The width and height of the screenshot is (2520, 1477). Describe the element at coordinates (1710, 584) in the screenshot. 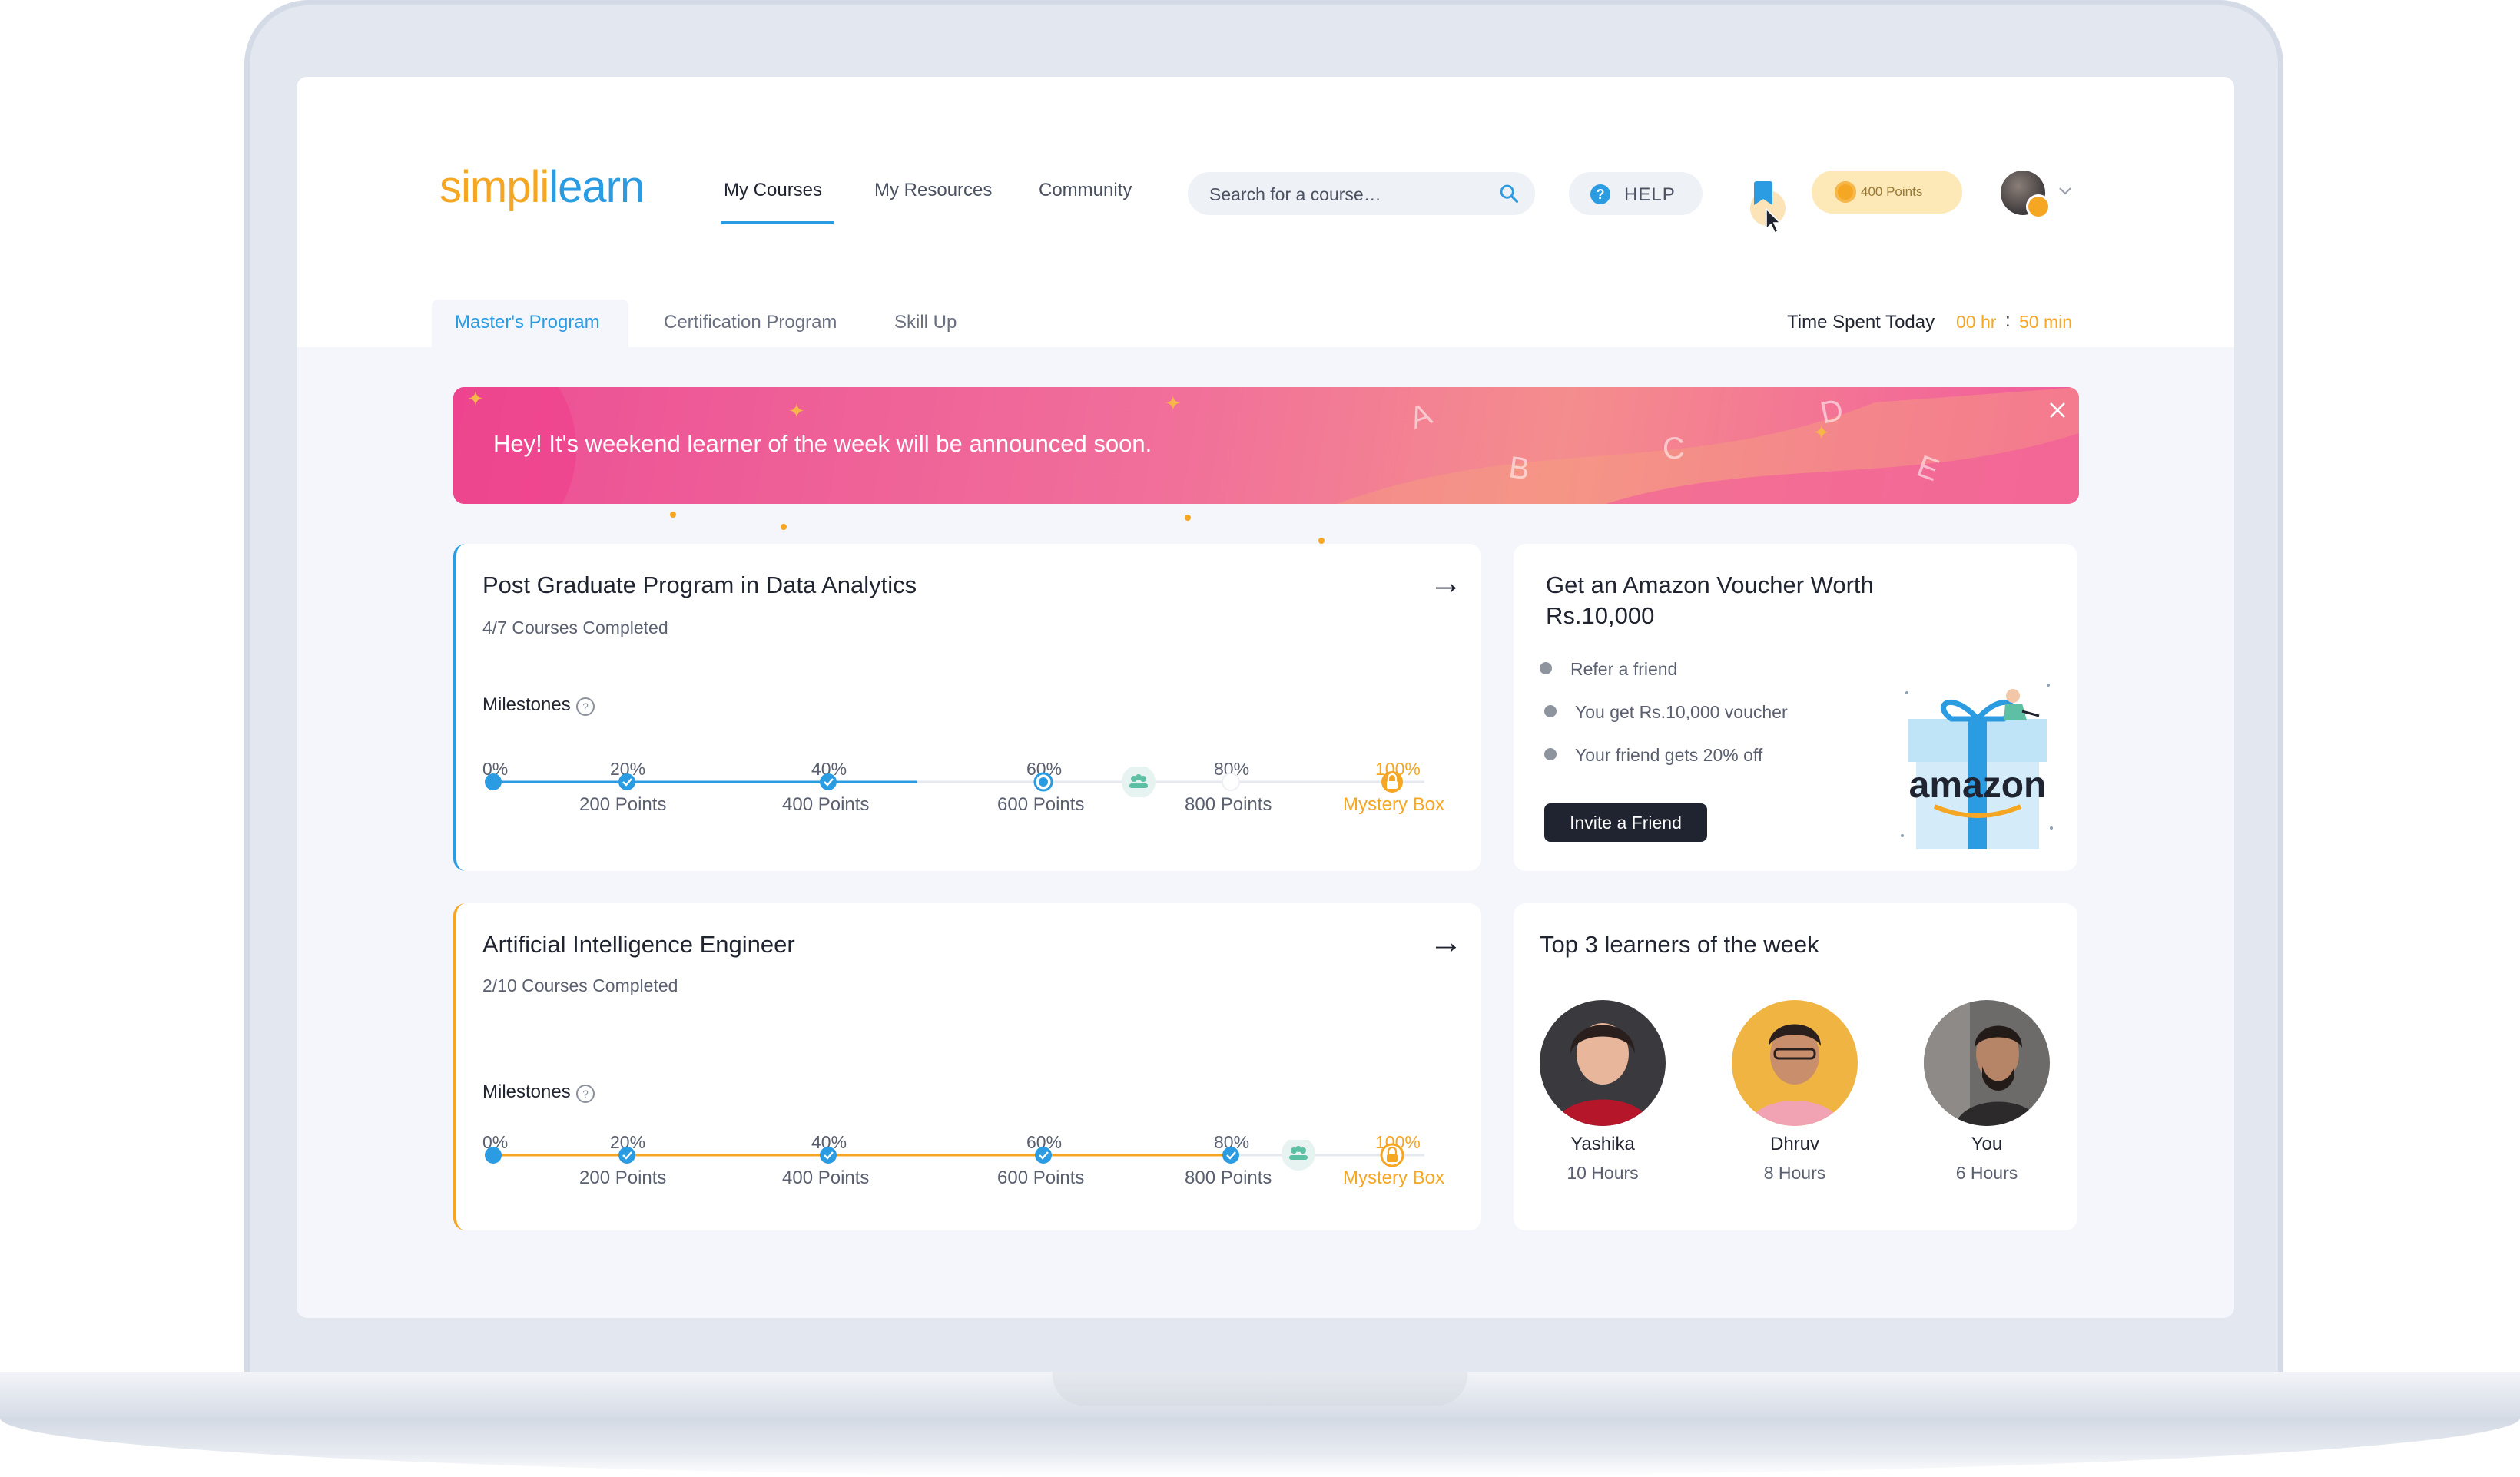

I see `voucher-title-line-1: Get an Amazon Voucher Worth` at that location.